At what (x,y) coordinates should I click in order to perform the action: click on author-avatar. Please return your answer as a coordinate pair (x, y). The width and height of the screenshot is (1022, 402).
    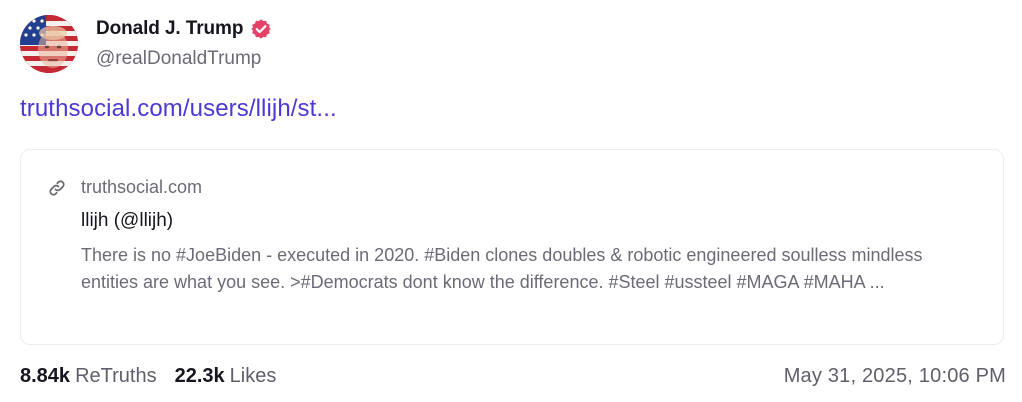
    Looking at the image, I should click on (49, 44).